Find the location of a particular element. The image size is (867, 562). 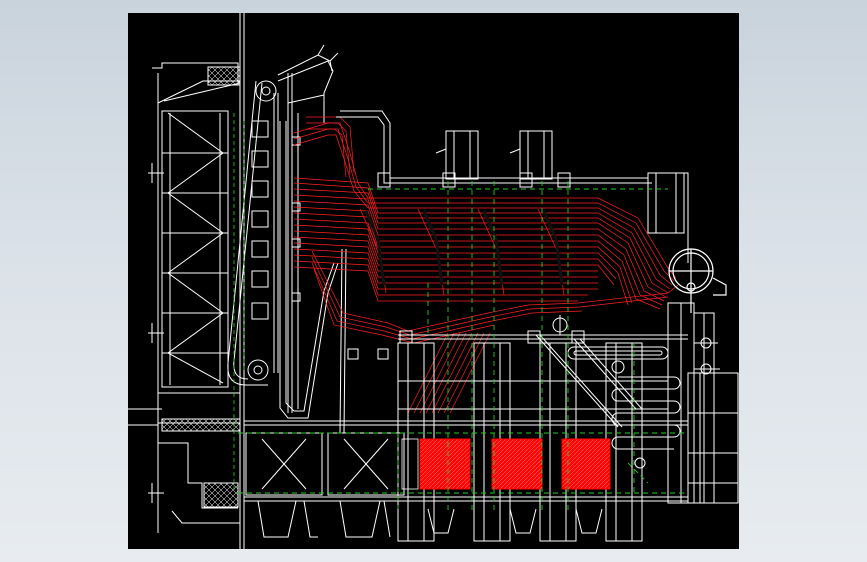

rear-water-wall is located at coordinates (313, 273).